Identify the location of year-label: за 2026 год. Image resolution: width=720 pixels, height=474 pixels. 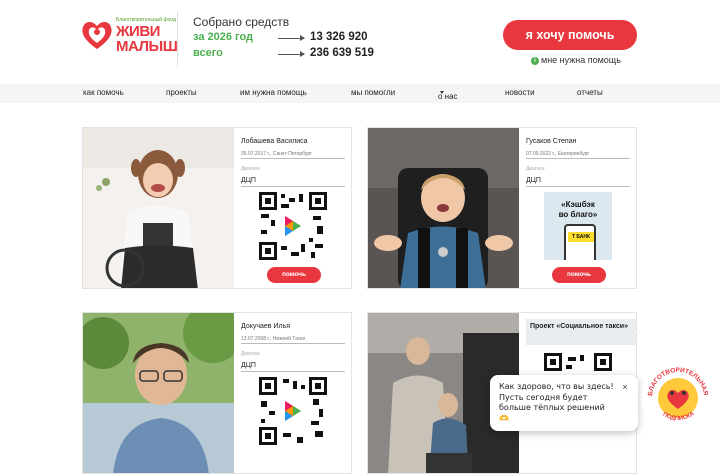
(223, 37).